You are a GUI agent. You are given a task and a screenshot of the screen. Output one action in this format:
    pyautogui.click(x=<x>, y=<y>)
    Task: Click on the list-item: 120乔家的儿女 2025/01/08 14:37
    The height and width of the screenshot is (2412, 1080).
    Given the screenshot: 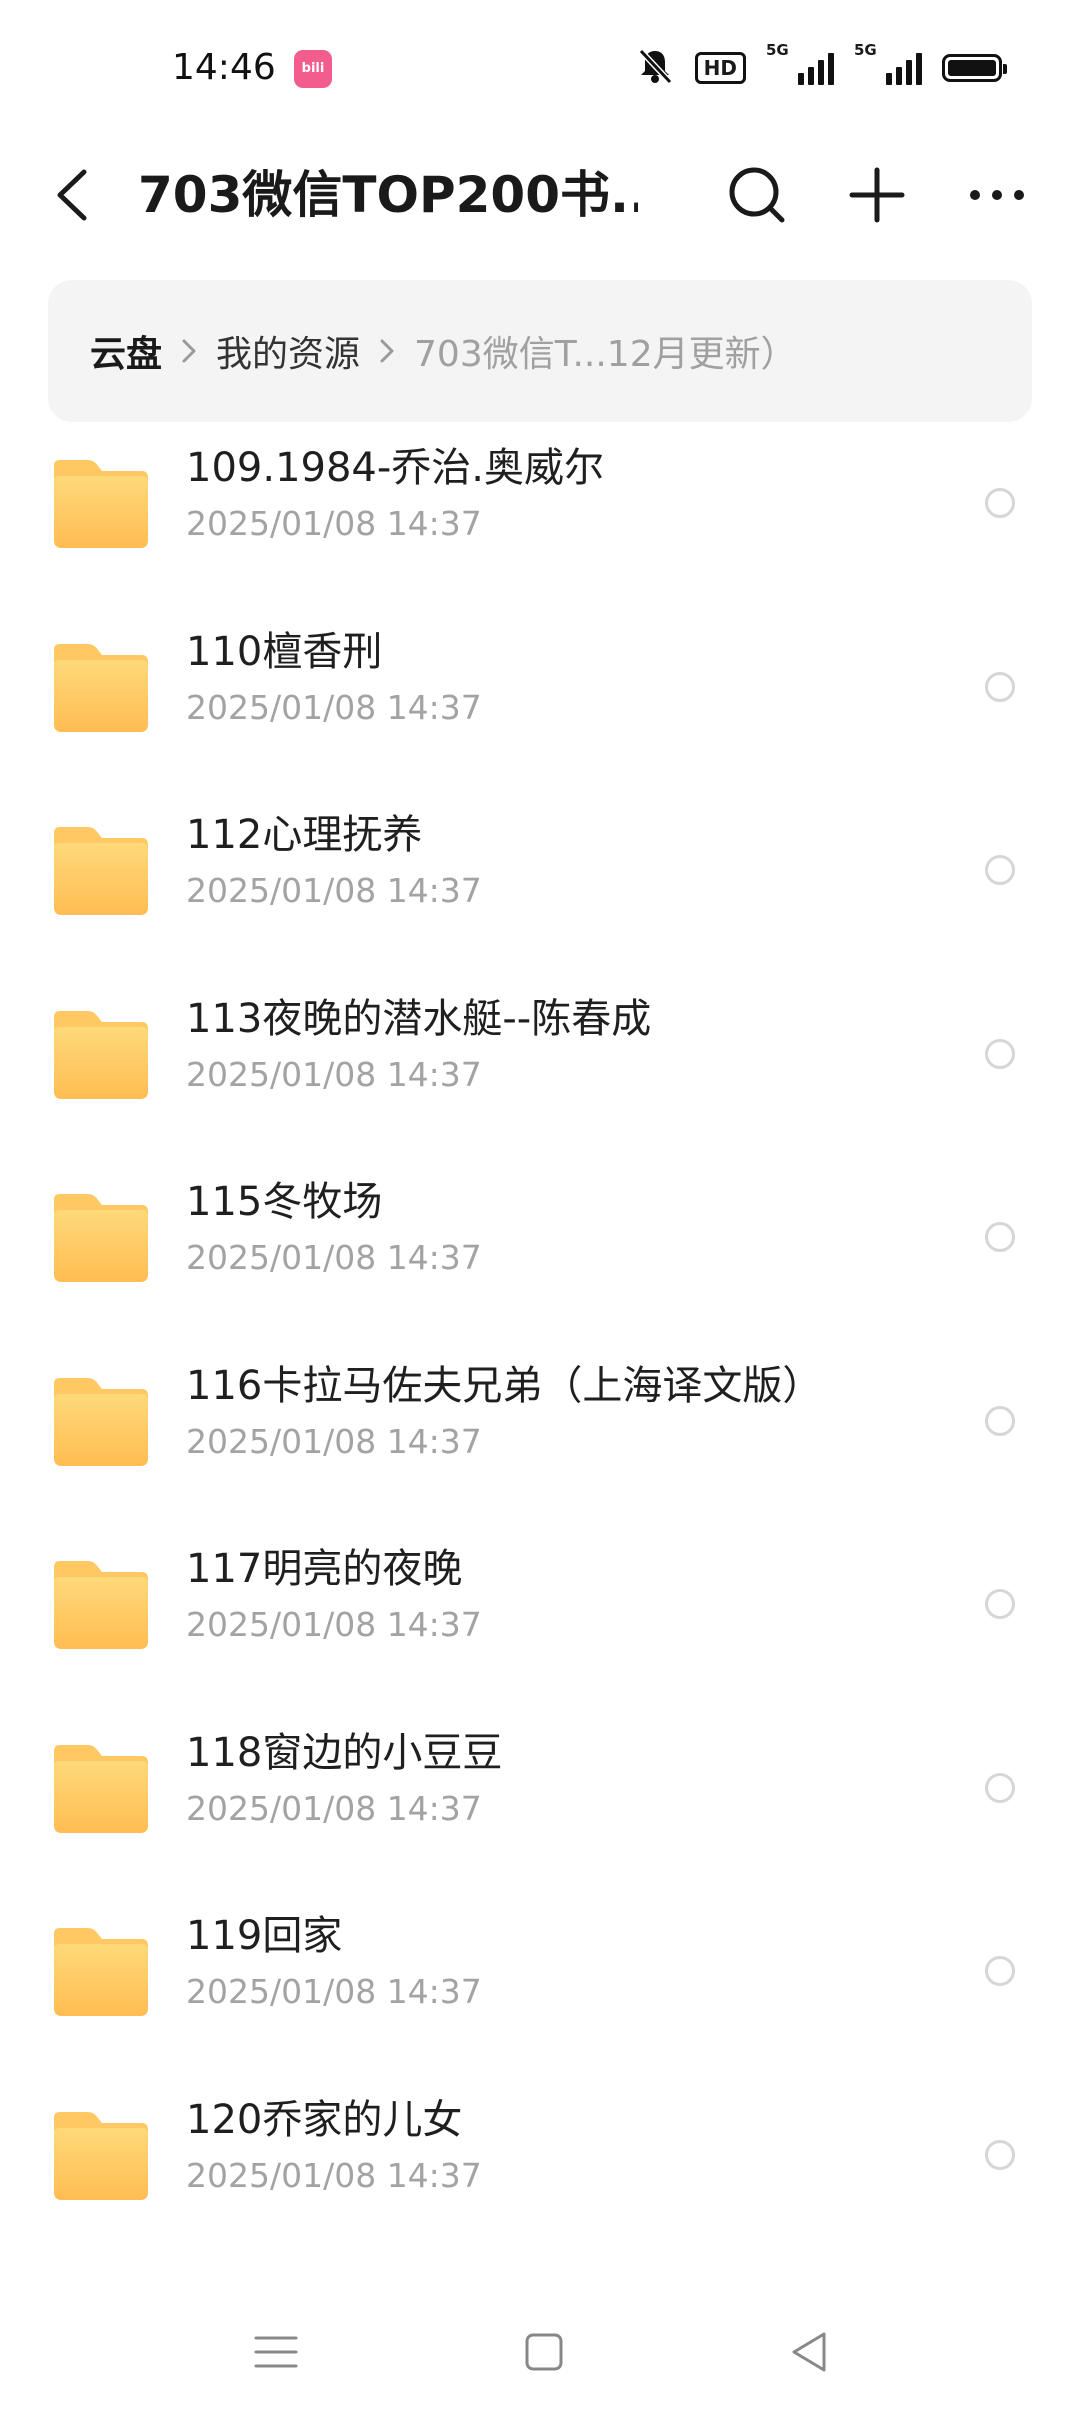 What is the action you would take?
    pyautogui.click(x=540, y=2184)
    